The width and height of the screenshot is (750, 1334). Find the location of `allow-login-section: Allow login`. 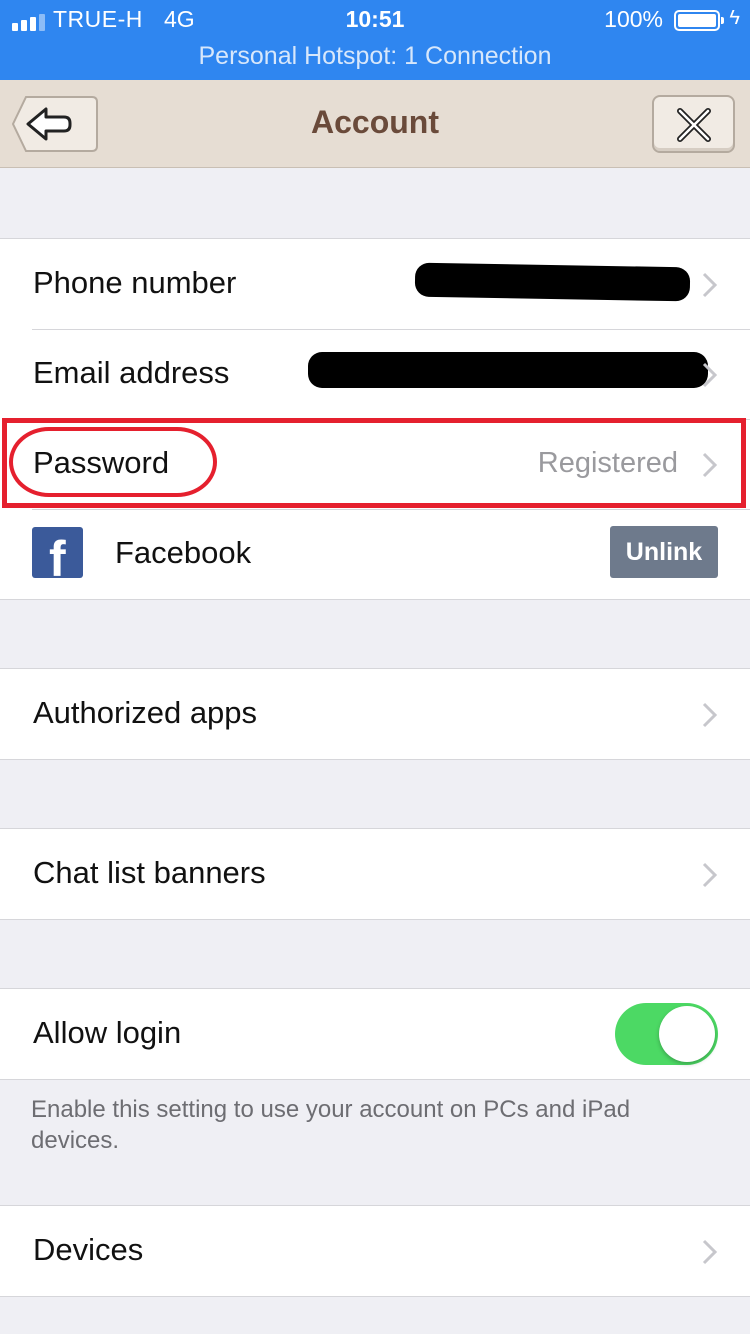

allow-login-section: Allow login is located at coordinates (375, 1034).